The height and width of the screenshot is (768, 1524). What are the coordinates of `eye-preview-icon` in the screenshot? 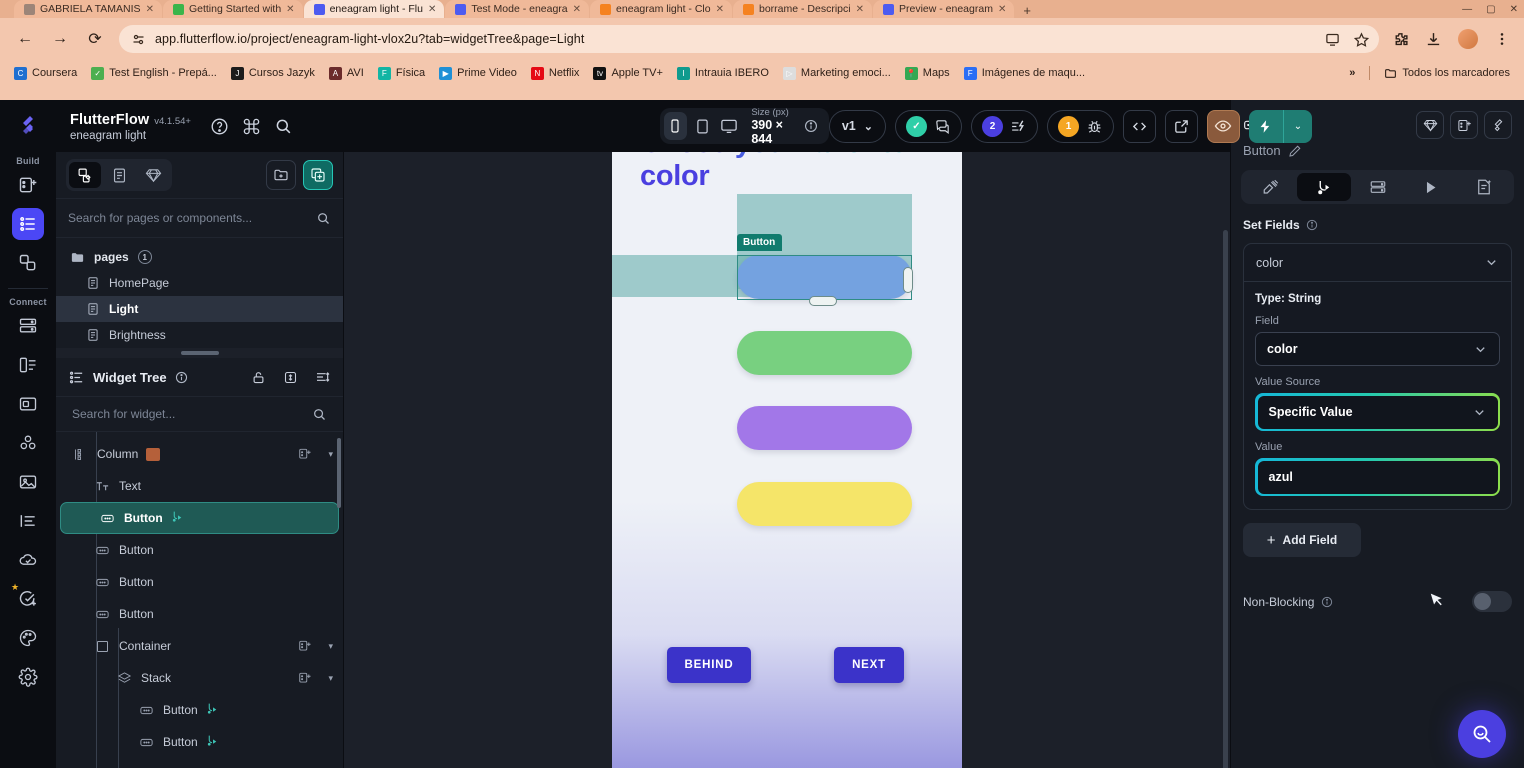 It's located at (1223, 126).